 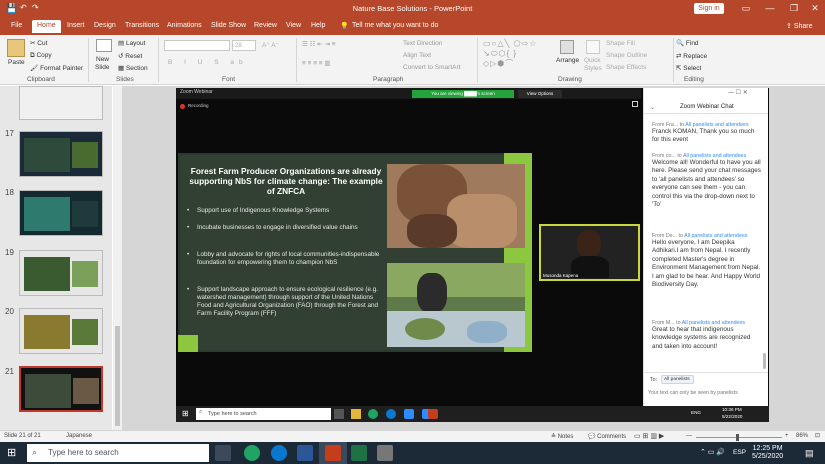 I want to click on zoom-slider, so click(x=739, y=437).